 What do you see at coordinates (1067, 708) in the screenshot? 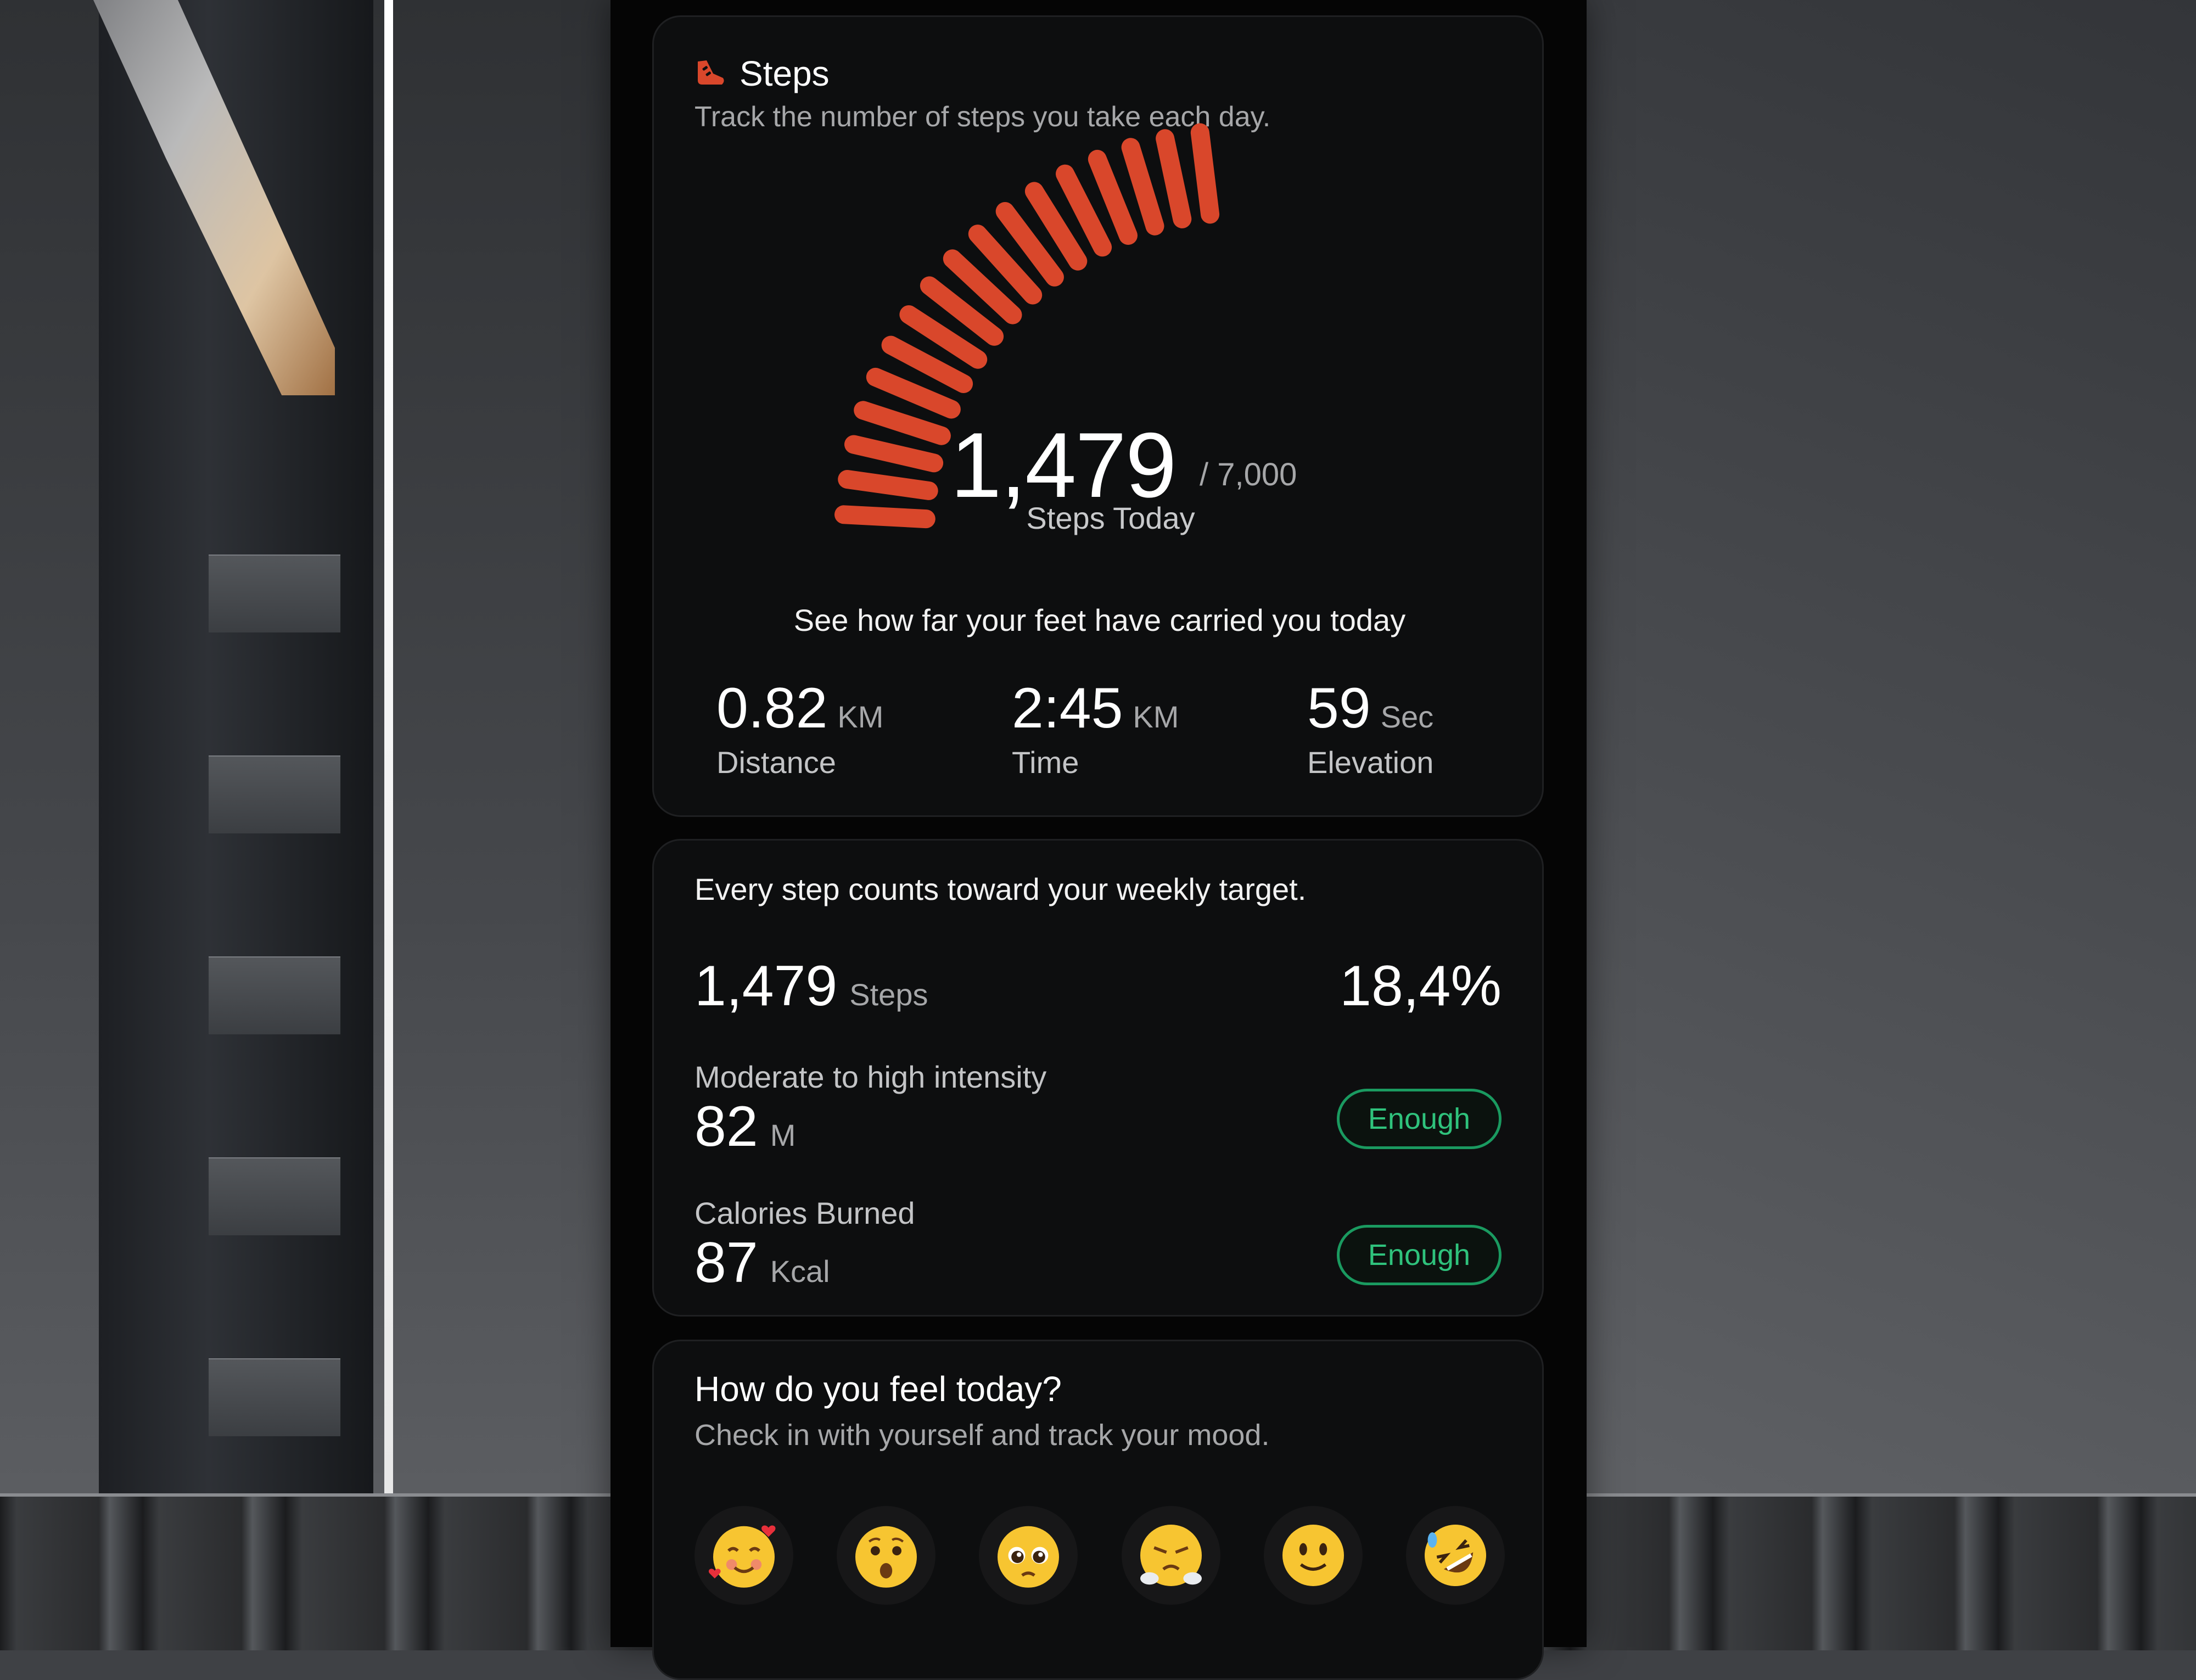
I see `stat-value: 2:45` at bounding box center [1067, 708].